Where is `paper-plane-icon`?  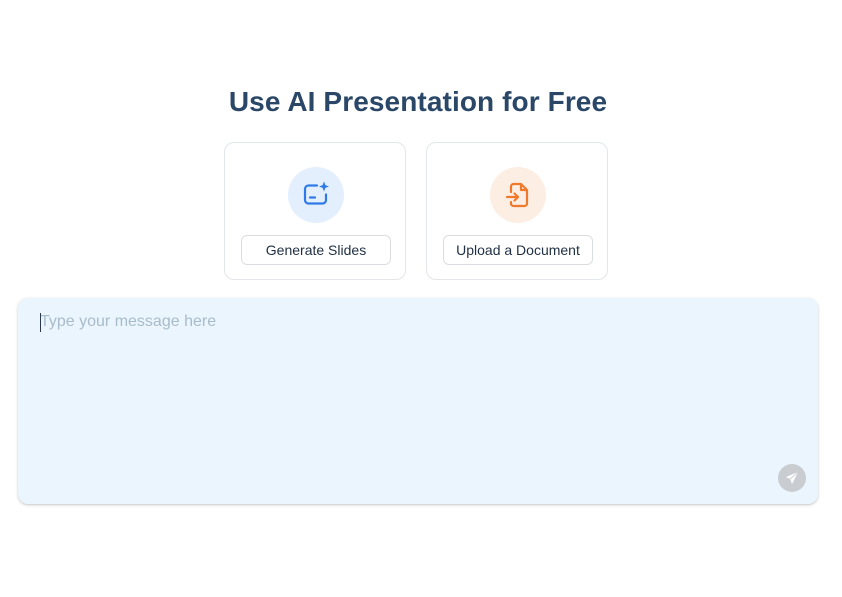 paper-plane-icon is located at coordinates (792, 478).